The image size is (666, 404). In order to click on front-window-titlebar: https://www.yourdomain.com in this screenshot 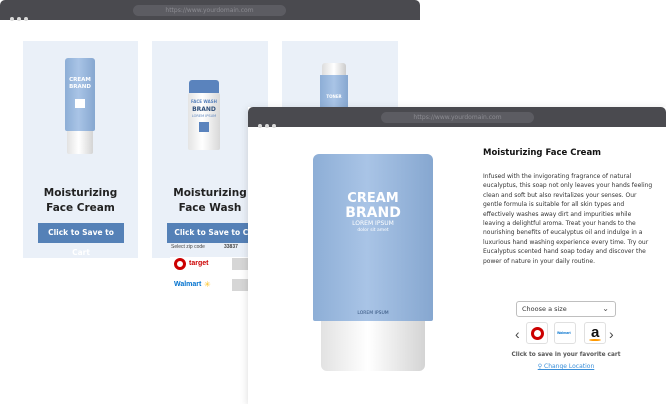, I will do `click(457, 117)`.